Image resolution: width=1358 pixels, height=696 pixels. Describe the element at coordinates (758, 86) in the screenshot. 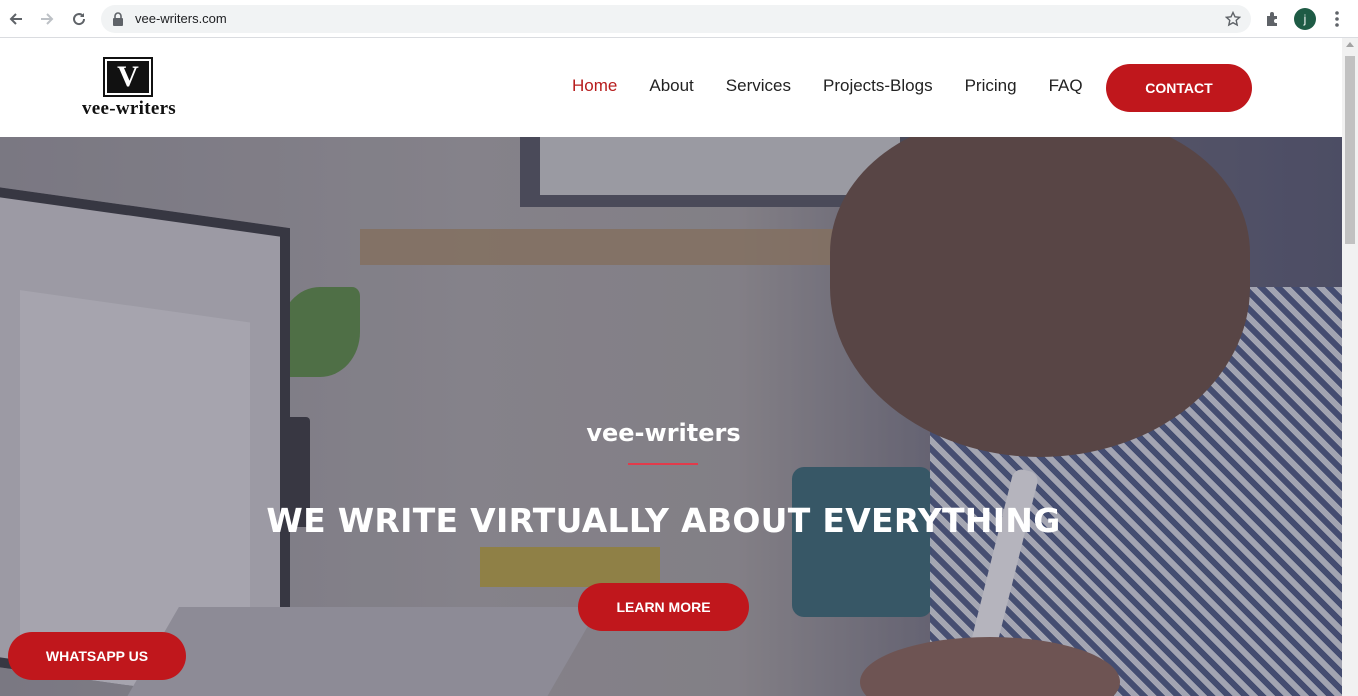

I see `nav-item-services: Services` at that location.